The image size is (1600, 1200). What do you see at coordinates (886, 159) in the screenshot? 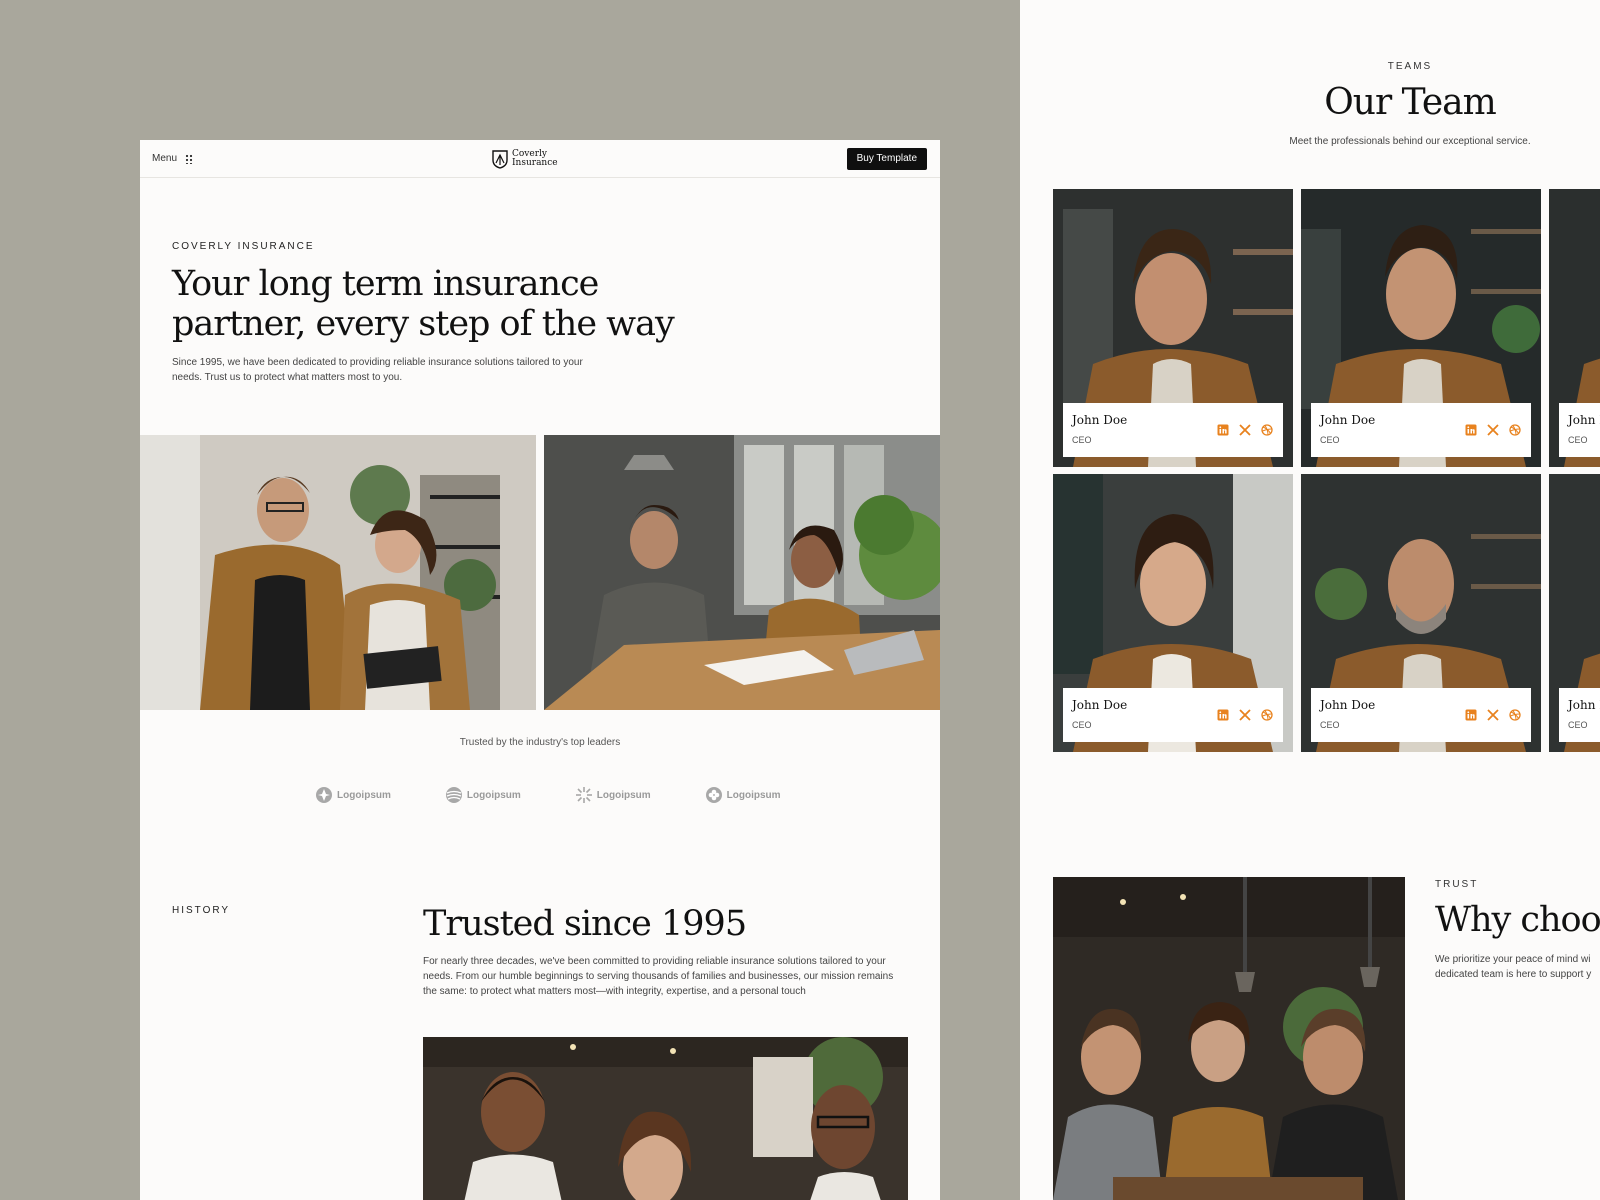
I see `buy-template-button: Buy Template` at bounding box center [886, 159].